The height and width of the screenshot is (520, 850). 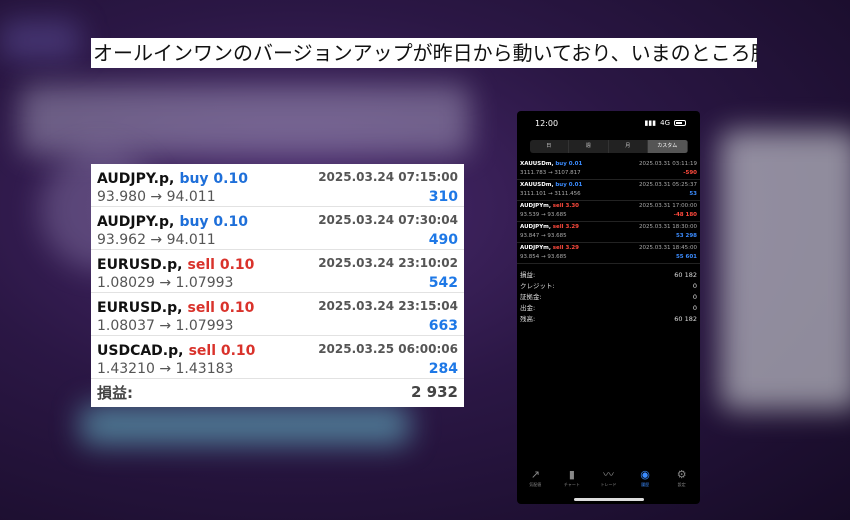 What do you see at coordinates (550, 194) in the screenshot?
I see `phone-trade-prices: 3111.101 → 3111.456` at bounding box center [550, 194].